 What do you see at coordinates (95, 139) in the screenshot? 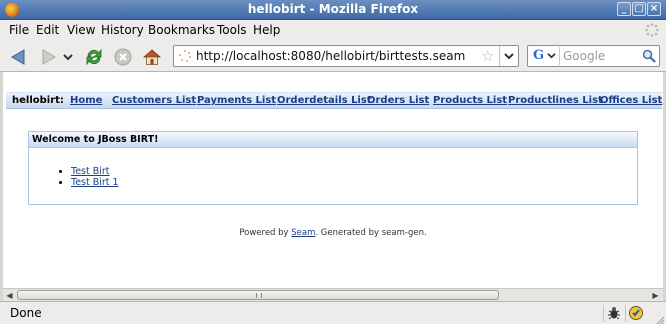
I see `panel-title: Welcome to JBoss BIRT!` at bounding box center [95, 139].